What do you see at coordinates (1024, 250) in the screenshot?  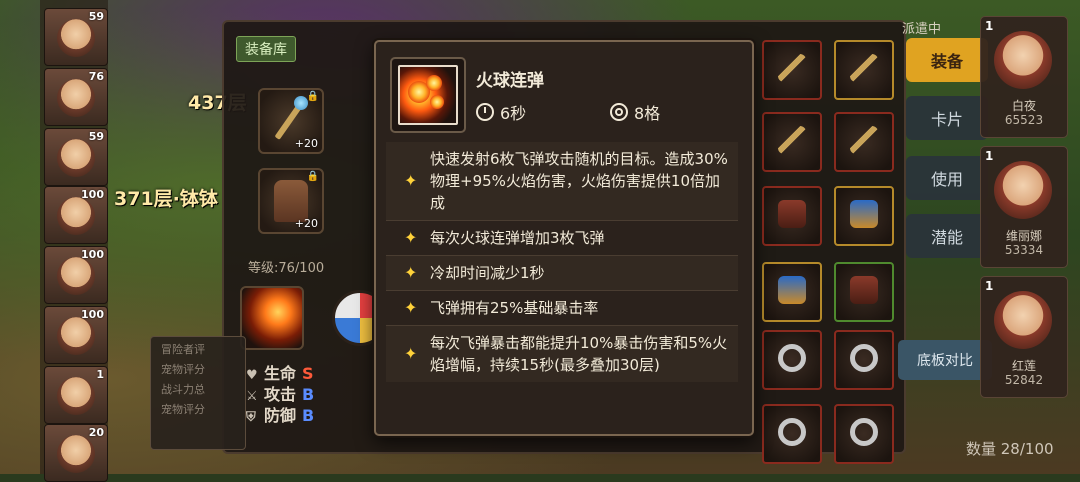 I see `hero-power: 53334` at bounding box center [1024, 250].